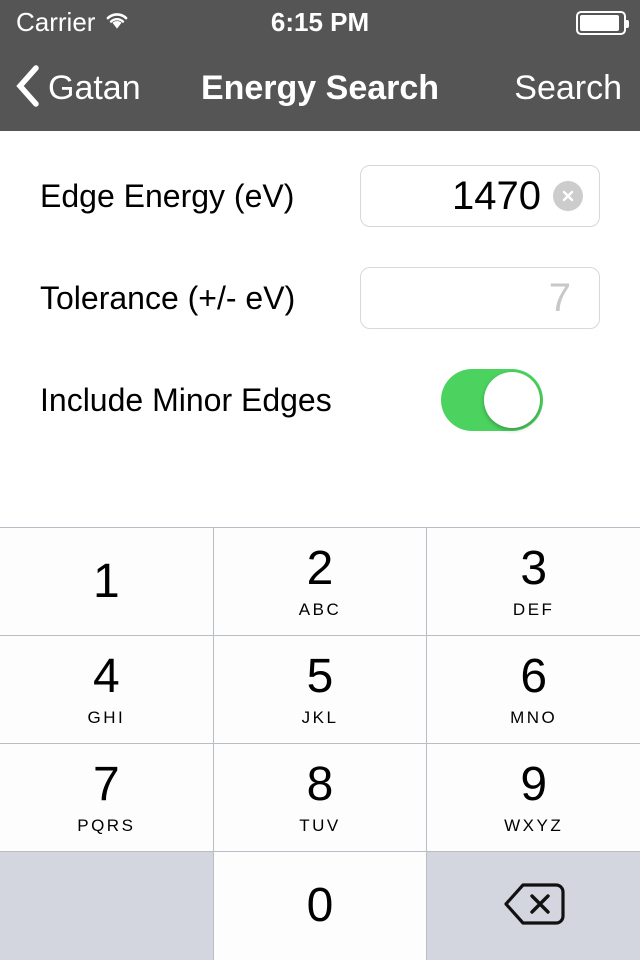  I want to click on keypad-row: 7 PQRS 8 TUV 9 WXYZ, so click(320, 798).